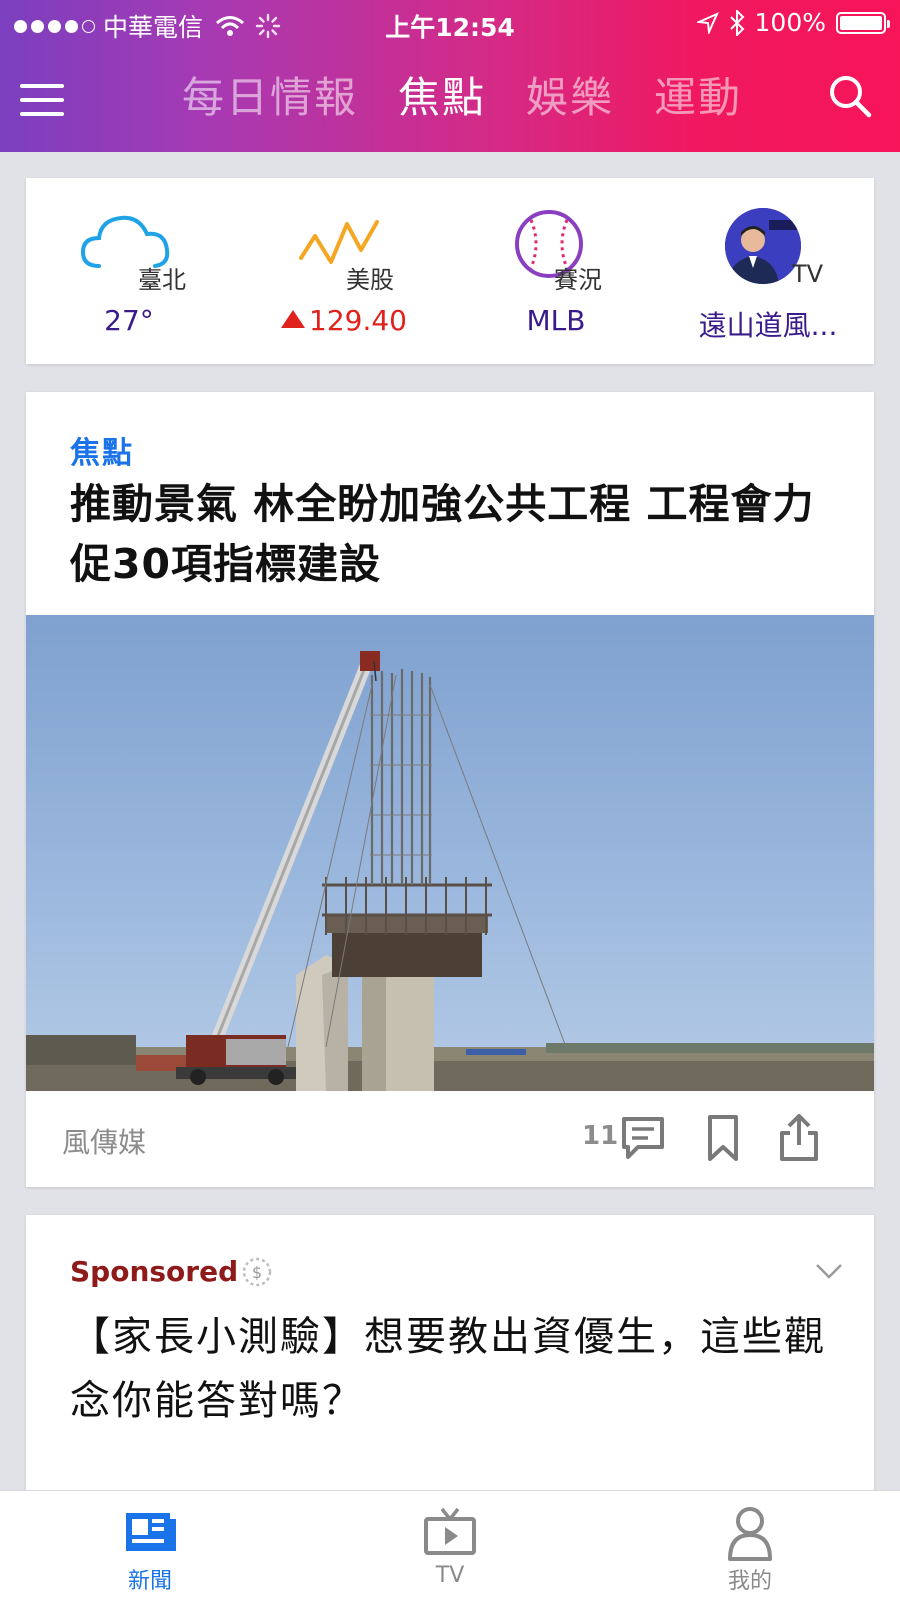 This screenshot has height=1600, width=900. I want to click on article-category: 焦點, so click(102, 453).